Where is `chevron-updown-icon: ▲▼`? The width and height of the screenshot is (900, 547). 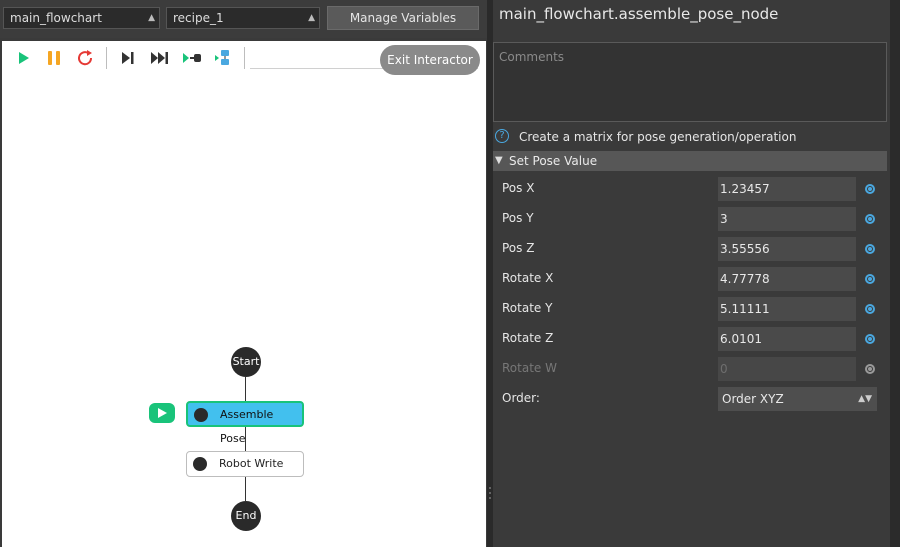
chevron-updown-icon: ▲▼ is located at coordinates (865, 399).